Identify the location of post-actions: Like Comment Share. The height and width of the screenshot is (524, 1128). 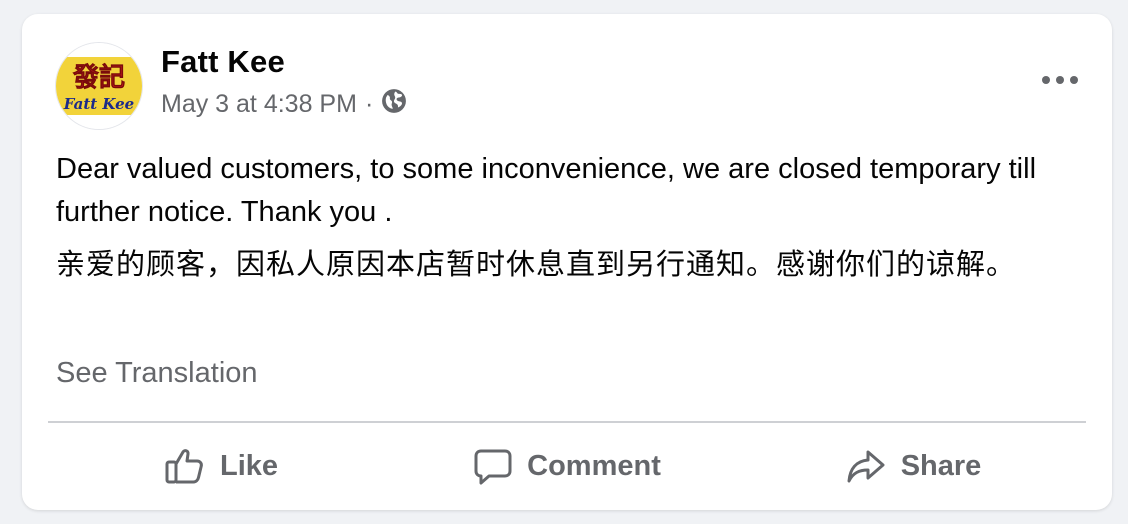
(567, 466).